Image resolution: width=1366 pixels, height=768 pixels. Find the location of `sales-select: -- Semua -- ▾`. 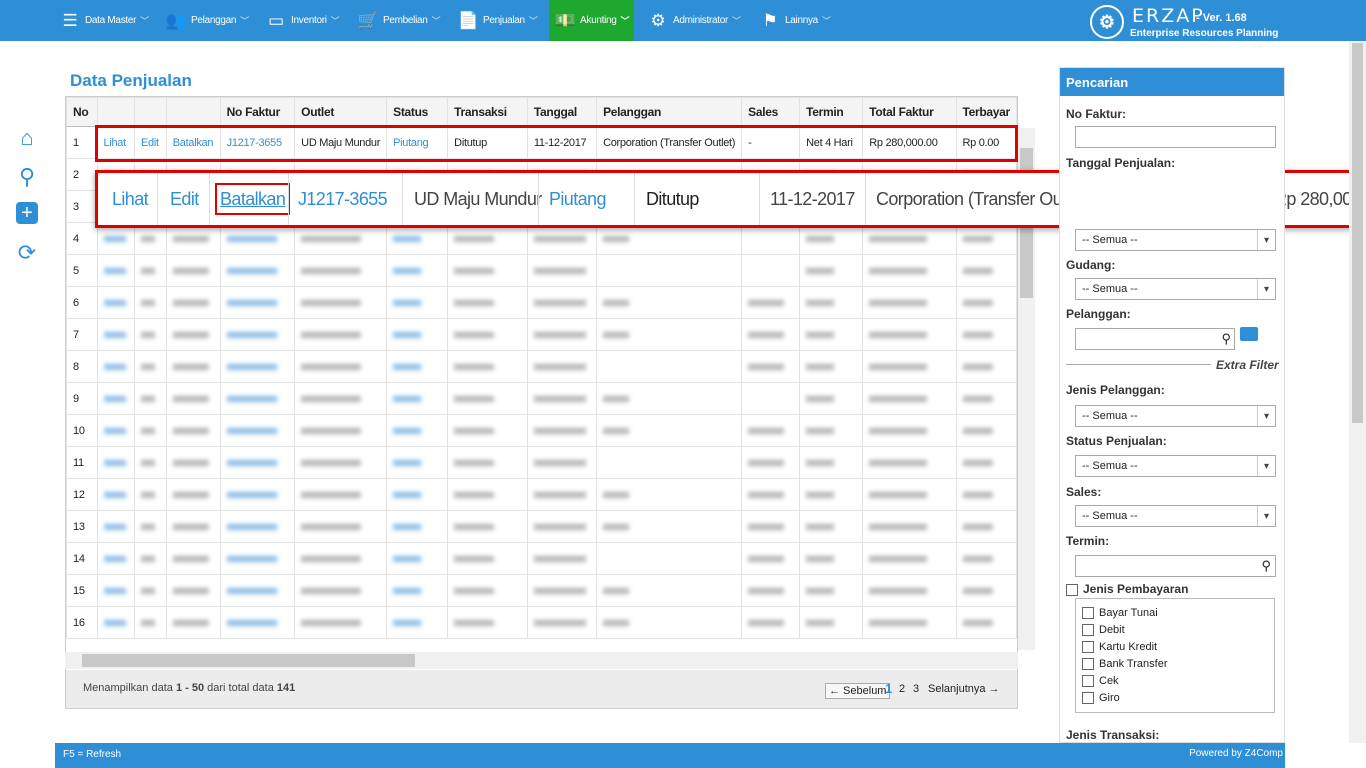

sales-select: -- Semua -- ▾ is located at coordinates (1175, 516).